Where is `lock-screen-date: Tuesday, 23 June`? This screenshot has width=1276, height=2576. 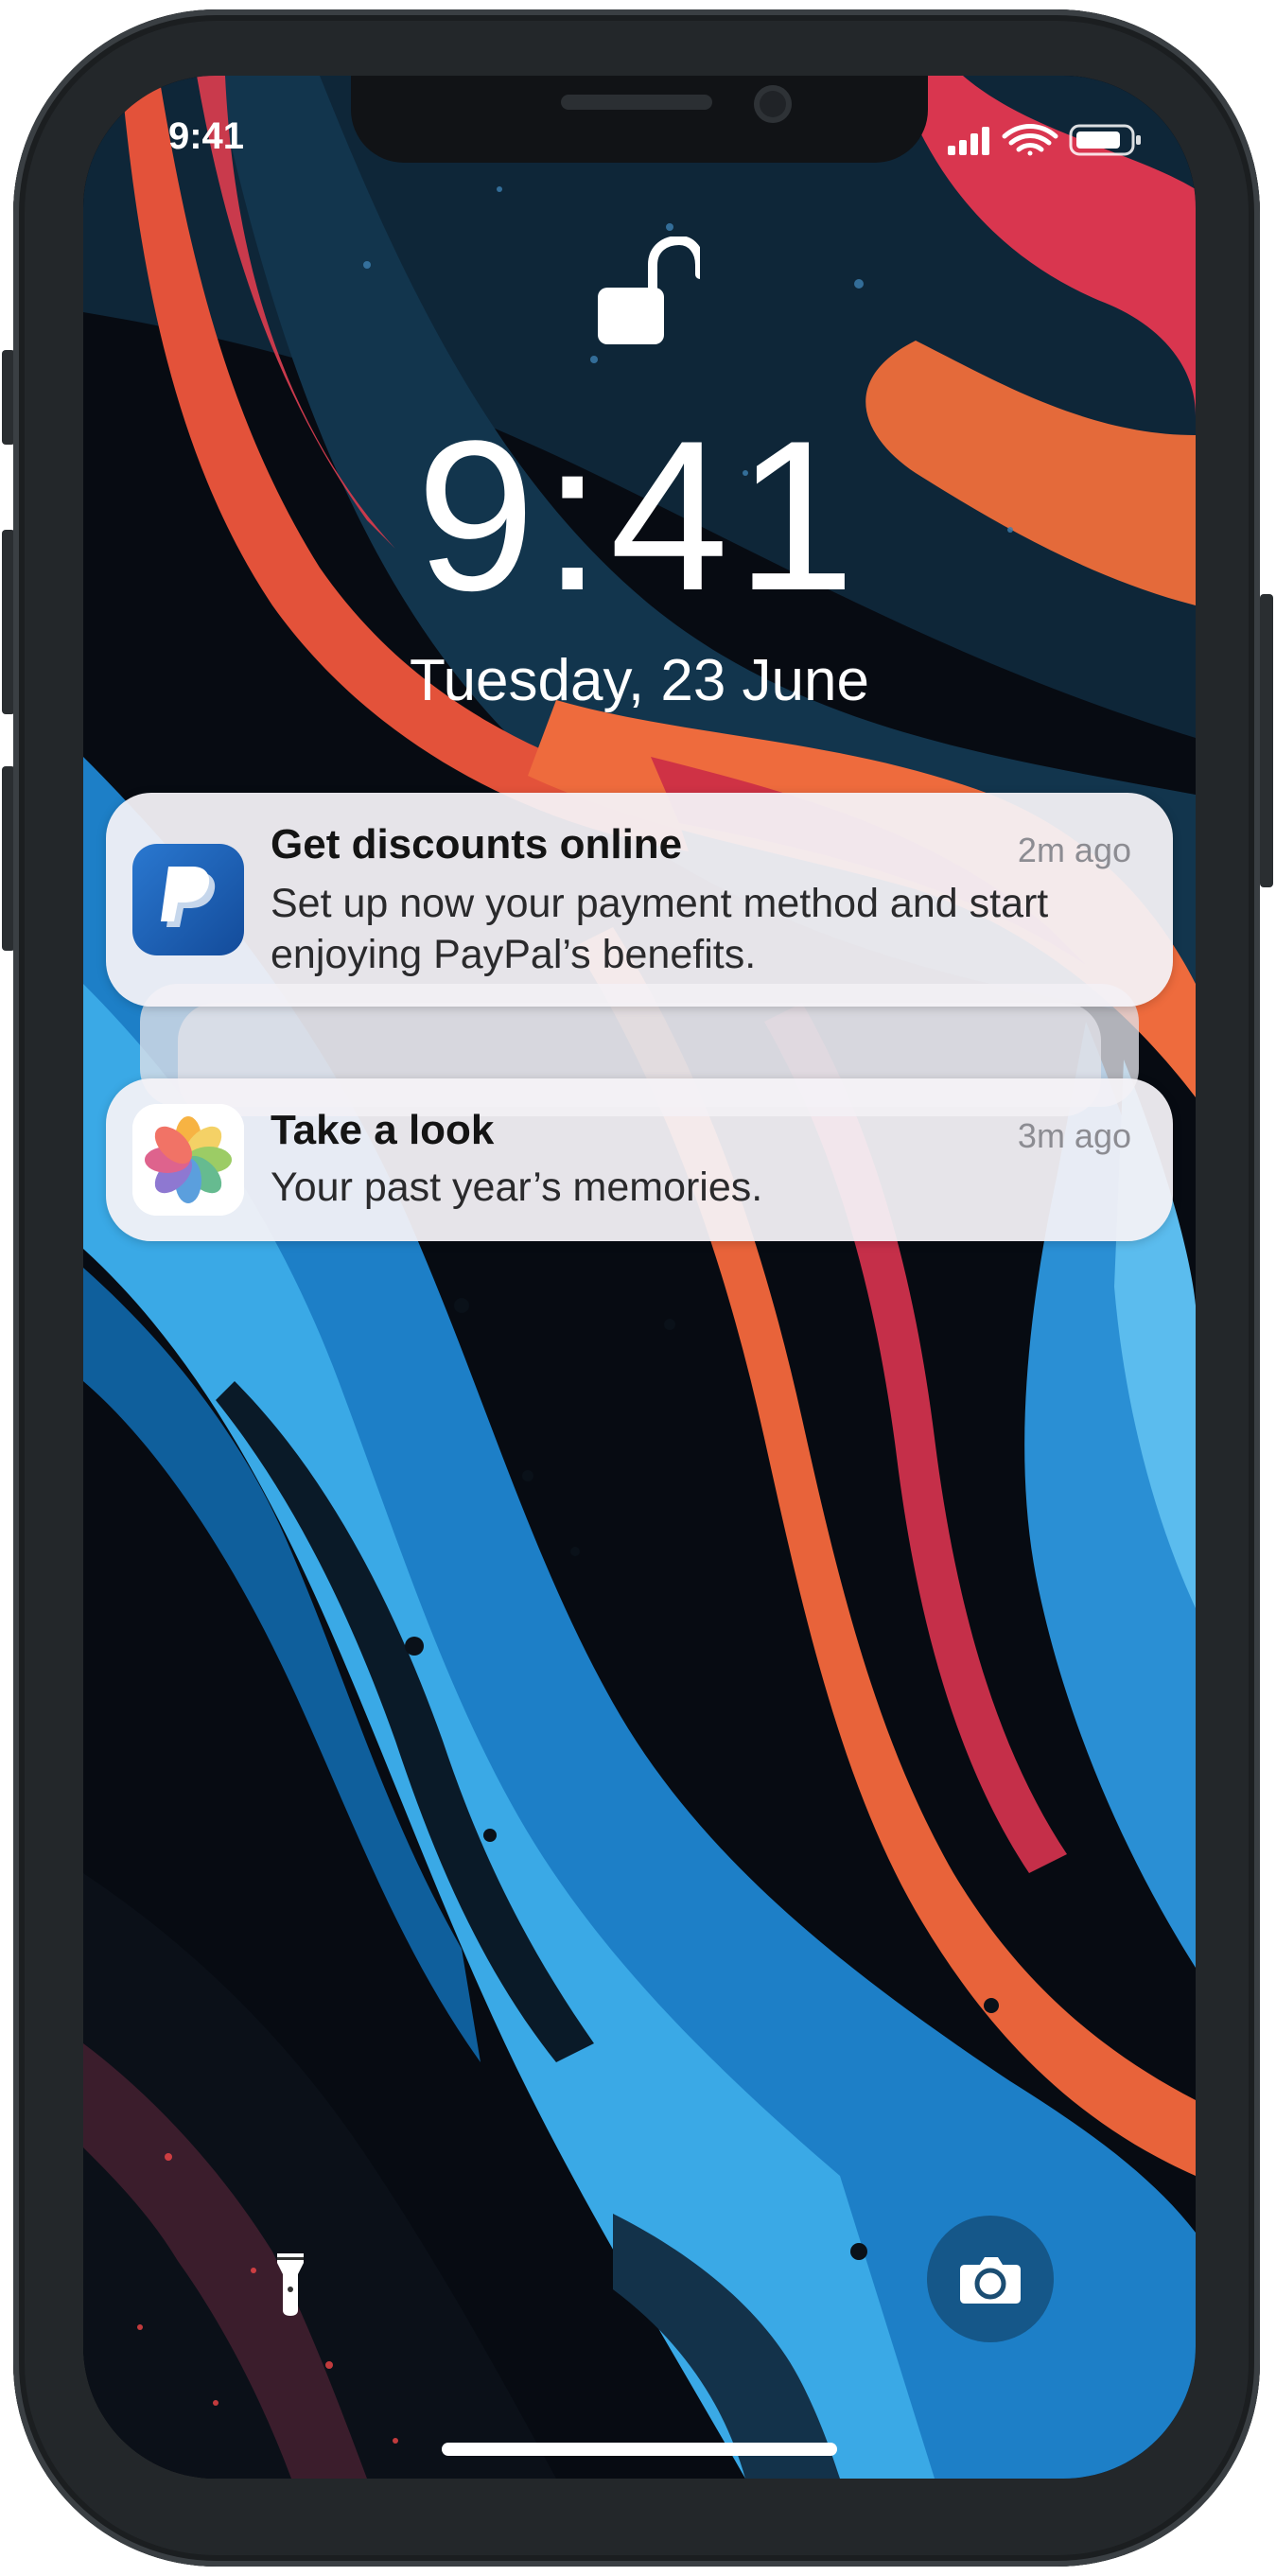 lock-screen-date: Tuesday, 23 June is located at coordinates (639, 680).